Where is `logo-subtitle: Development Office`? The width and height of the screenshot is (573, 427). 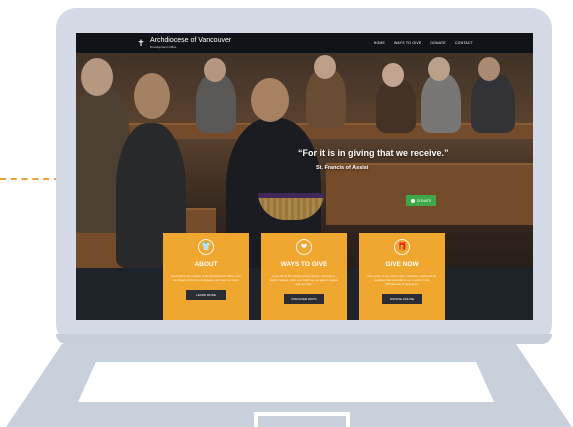 logo-subtitle: Development Office is located at coordinates (163, 47).